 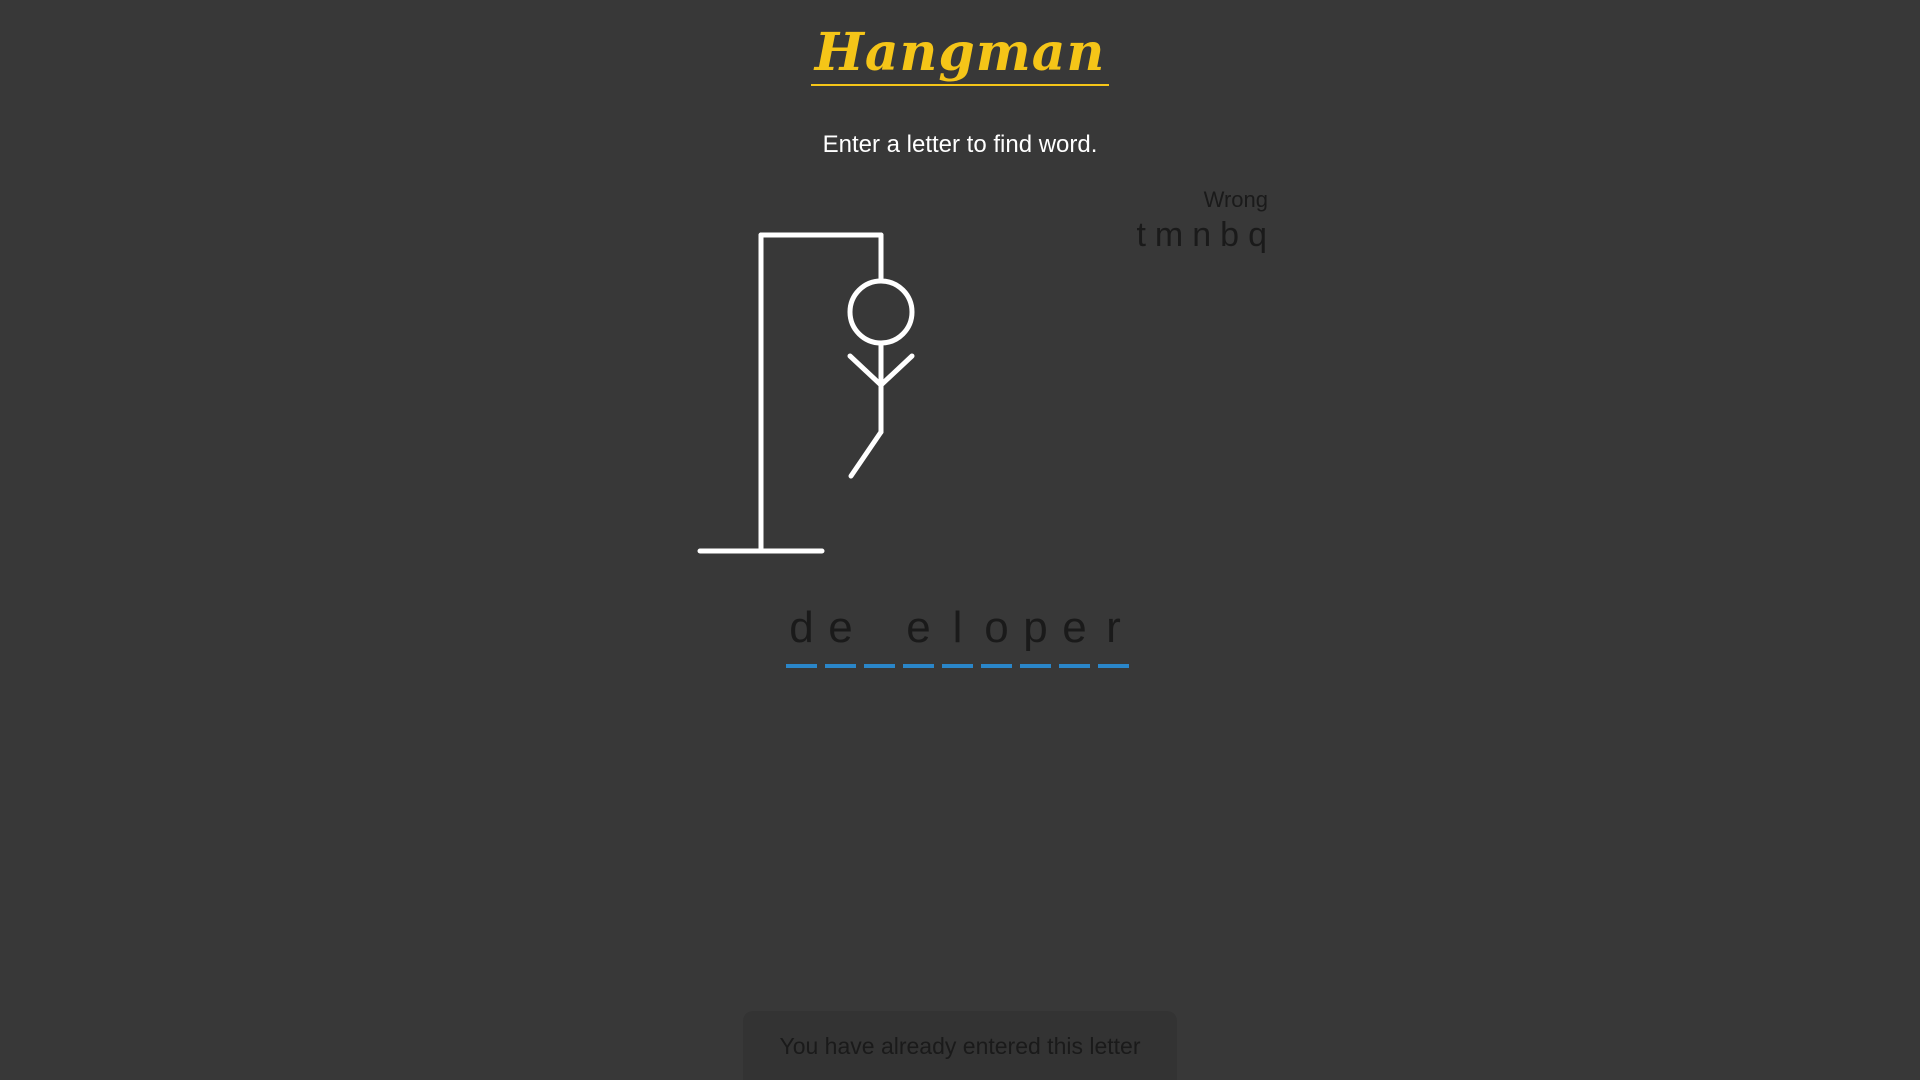 What do you see at coordinates (1230, 235) in the screenshot?
I see `wrong-letter: b` at bounding box center [1230, 235].